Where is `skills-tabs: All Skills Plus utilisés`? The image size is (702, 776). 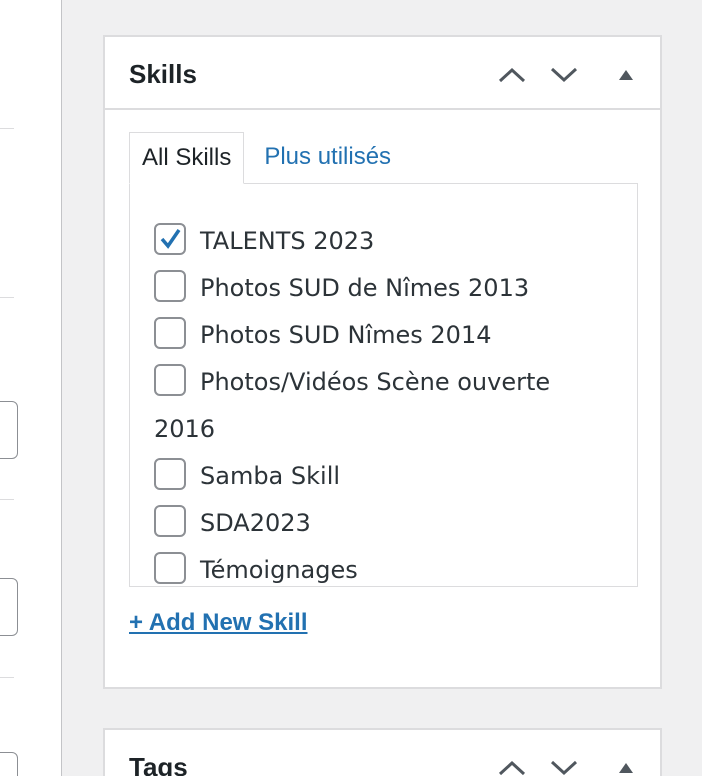
skills-tabs: All Skills Plus utilisés is located at coordinates (266, 158).